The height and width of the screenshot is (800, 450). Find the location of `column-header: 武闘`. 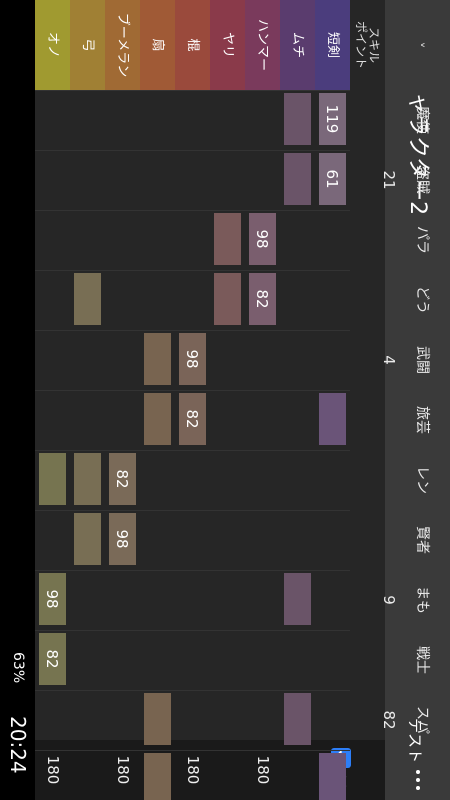

column-header: 武闘 is located at coordinates (423, 360).